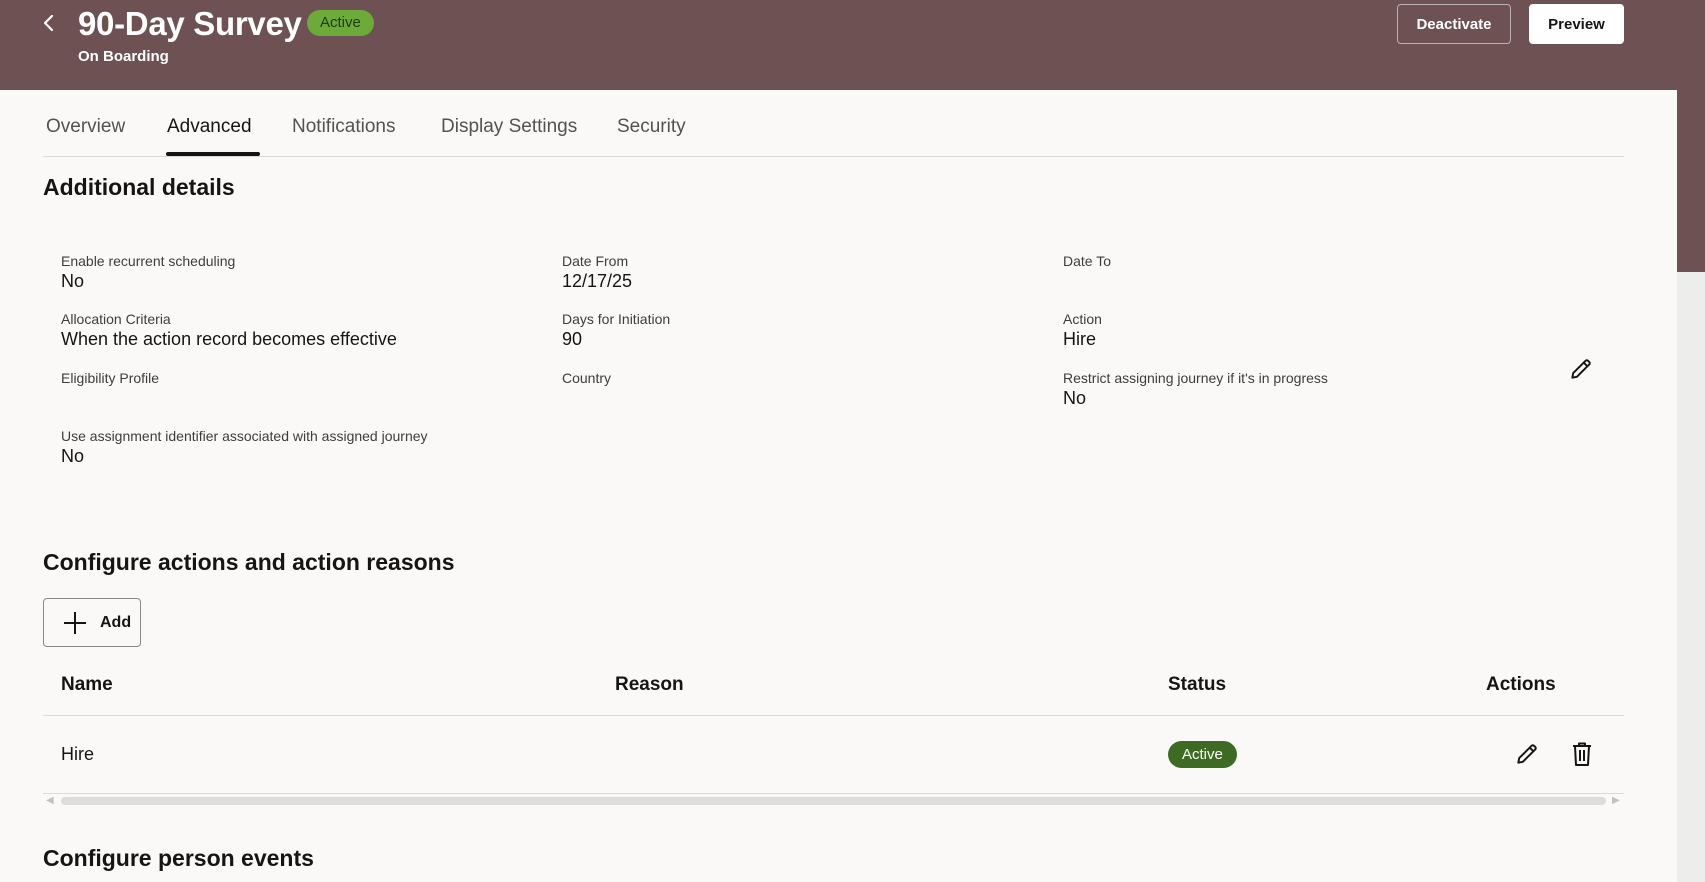 The image size is (1705, 882). What do you see at coordinates (1521, 684) in the screenshot?
I see `column-header-actions: Actions` at bounding box center [1521, 684].